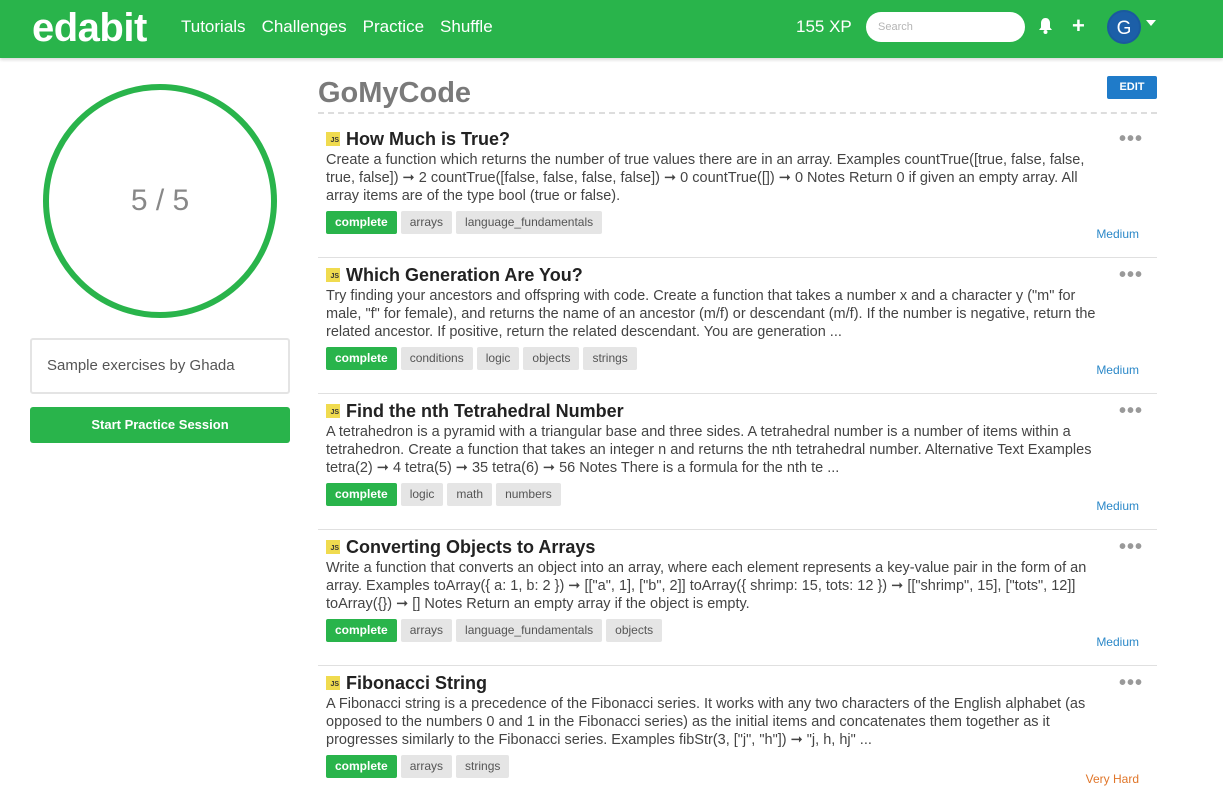 The image size is (1223, 799). What do you see at coordinates (160, 425) in the screenshot?
I see `start-practice-button: Start Practice Session` at bounding box center [160, 425].